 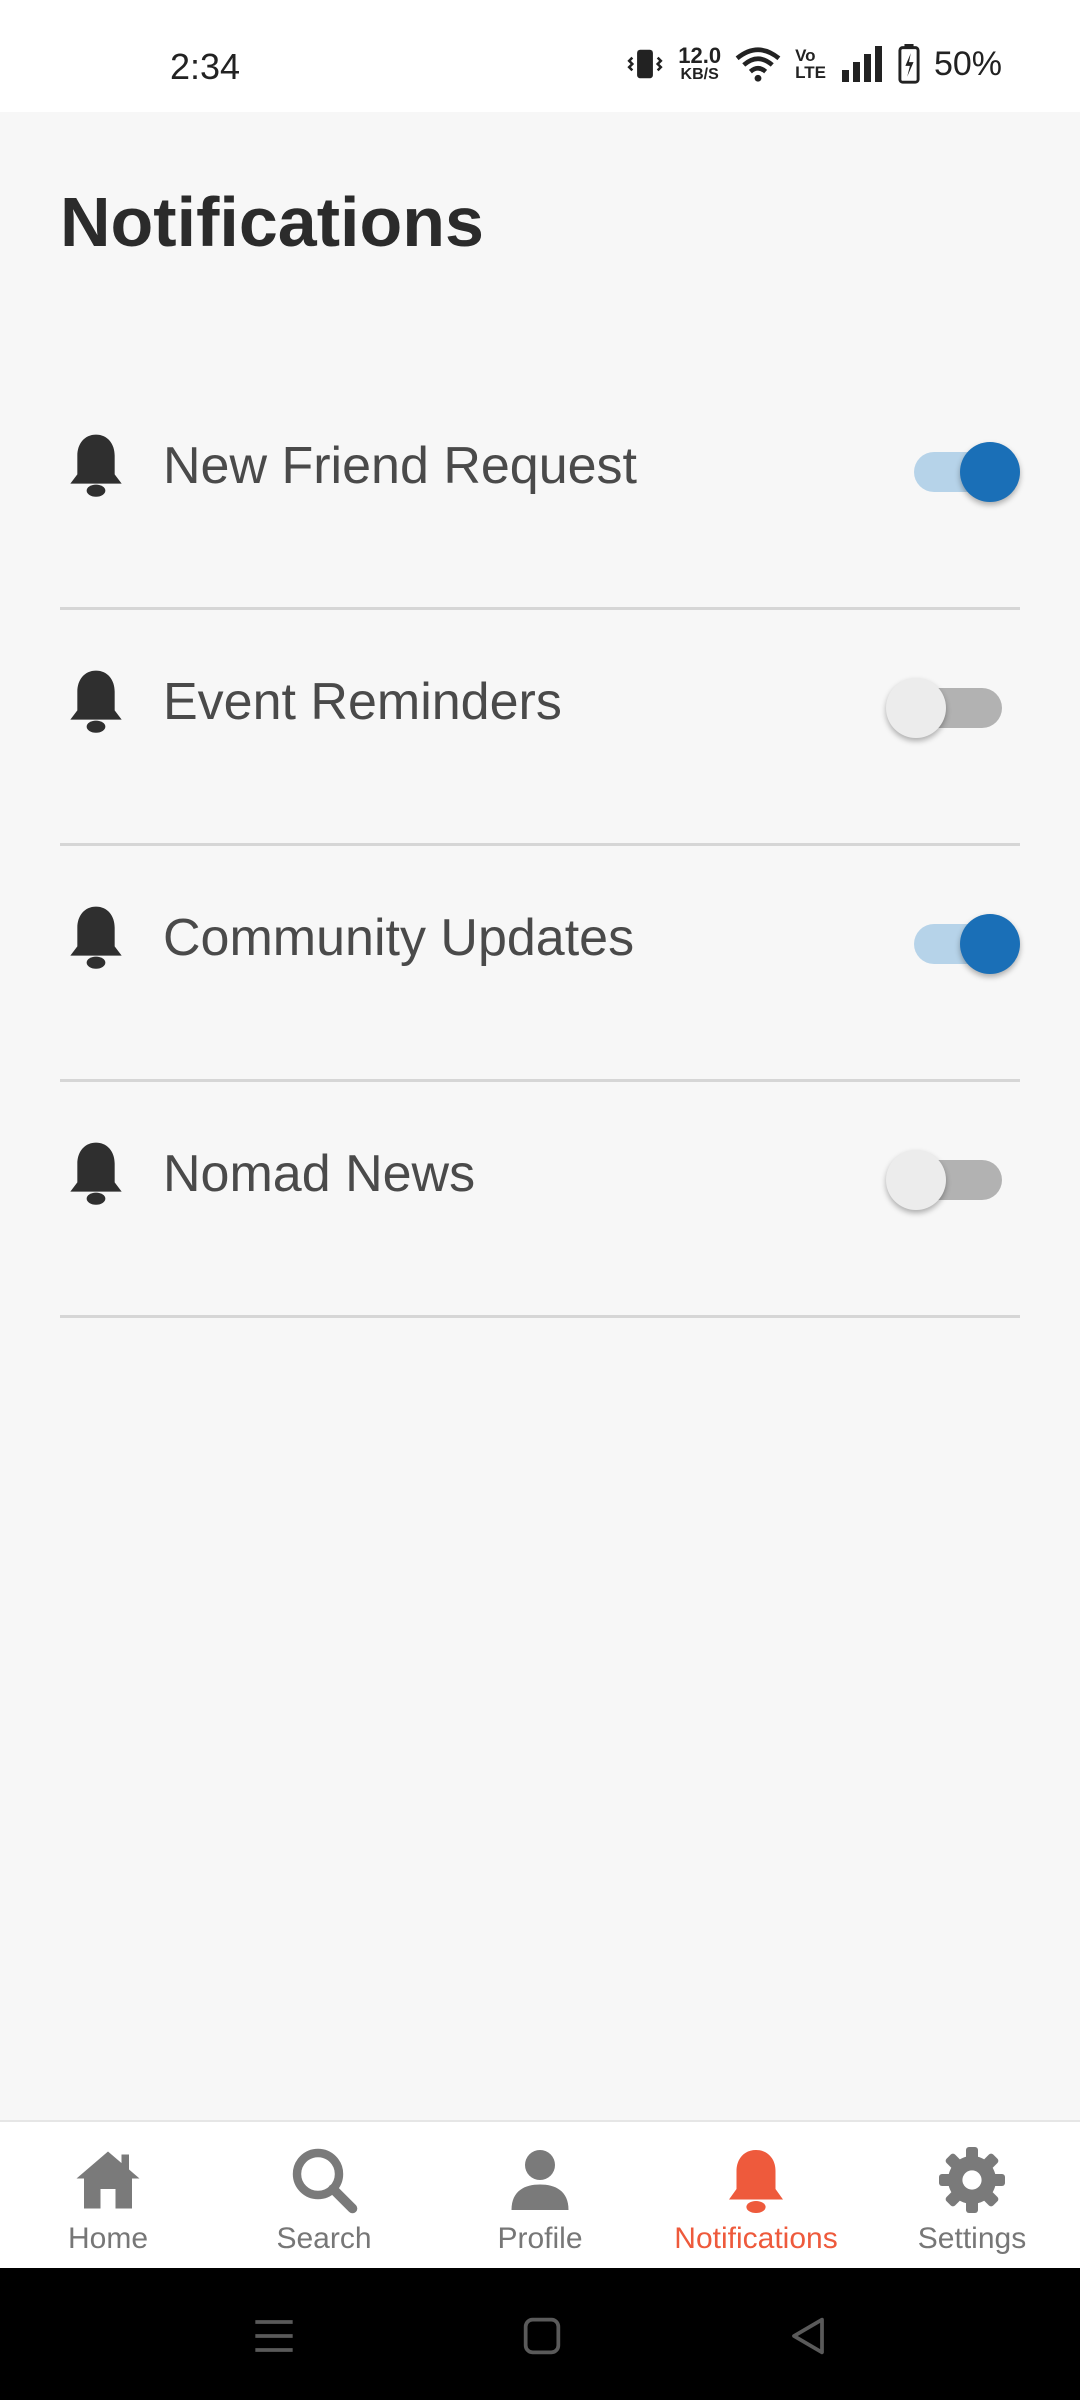 I want to click on setting-row-community-updates: Community Updates, so click(x=540, y=964).